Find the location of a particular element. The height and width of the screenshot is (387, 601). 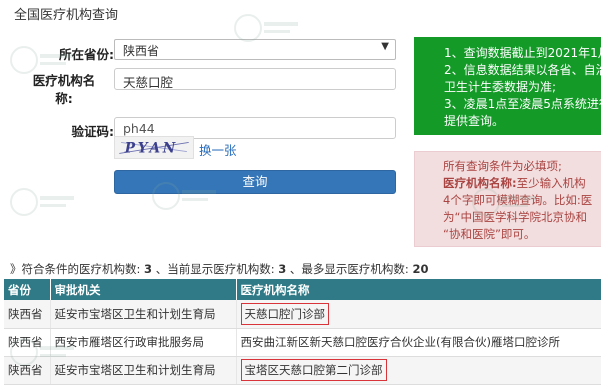

caret-down-icon: ▼ is located at coordinates (385, 46).